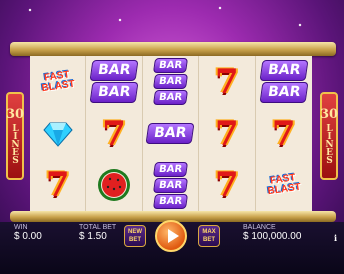 This screenshot has width=344, height=274. I want to click on symbol-single-bar: BAR, so click(170, 134).